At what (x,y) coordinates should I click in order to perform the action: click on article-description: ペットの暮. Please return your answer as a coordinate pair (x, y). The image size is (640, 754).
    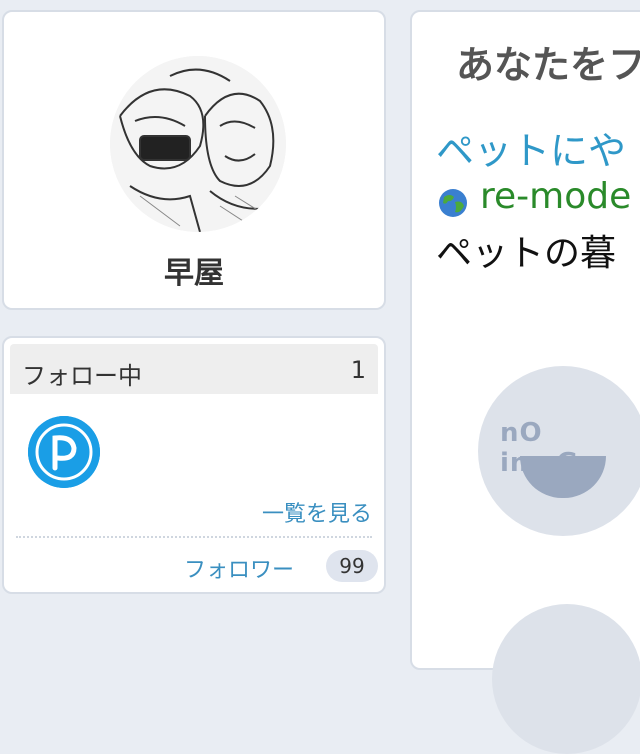
    Looking at the image, I should click on (526, 253).